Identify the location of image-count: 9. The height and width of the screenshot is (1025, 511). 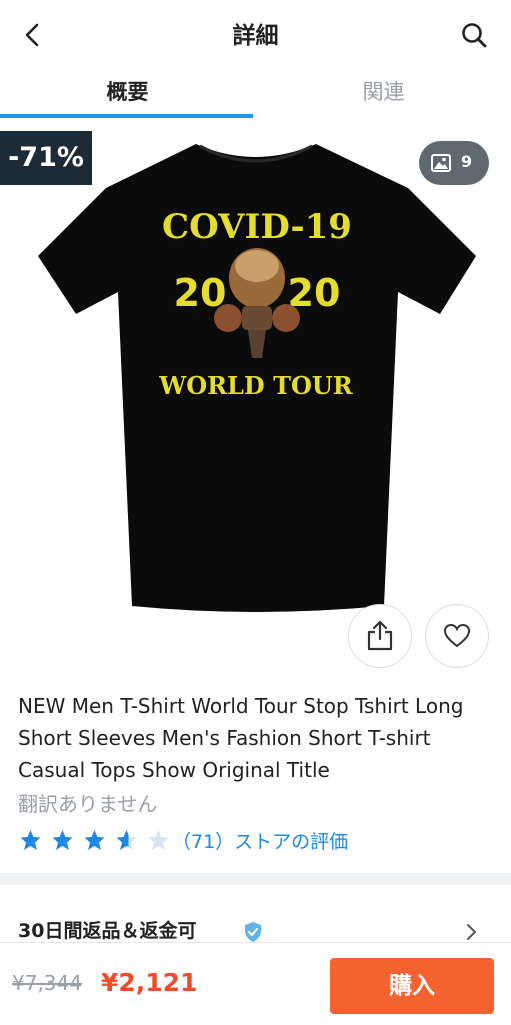
(467, 161).